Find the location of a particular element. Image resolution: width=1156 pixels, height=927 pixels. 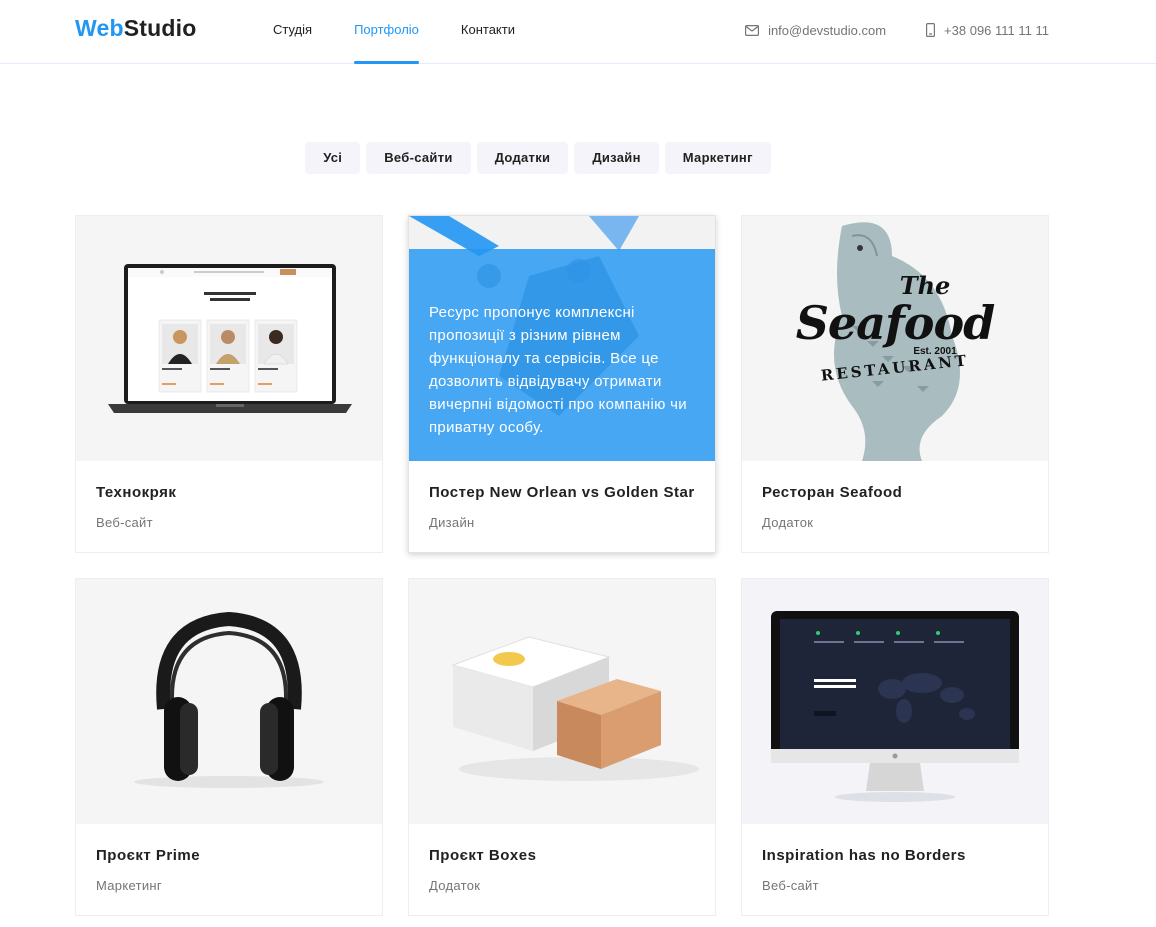

portfolio-card: Проєкт Boxes Додаток is located at coordinates (562, 747).